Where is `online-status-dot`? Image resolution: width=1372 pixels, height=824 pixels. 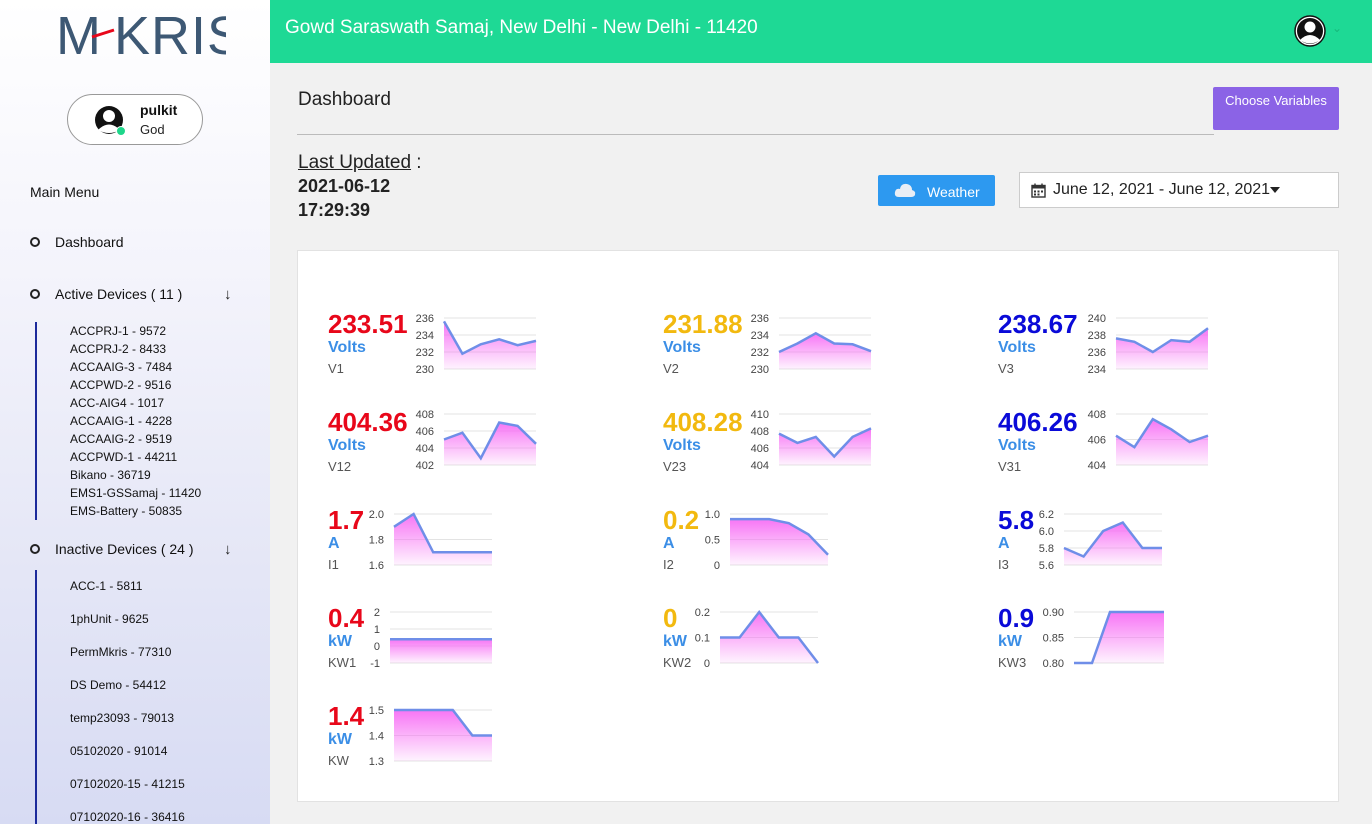 online-status-dot is located at coordinates (121, 131).